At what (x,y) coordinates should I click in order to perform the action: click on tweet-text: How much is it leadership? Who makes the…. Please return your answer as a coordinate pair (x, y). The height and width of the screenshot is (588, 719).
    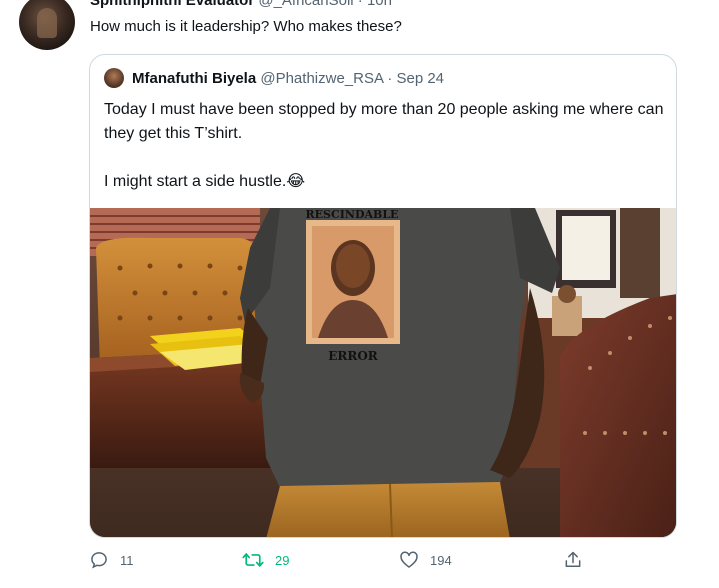
    Looking at the image, I should click on (246, 26).